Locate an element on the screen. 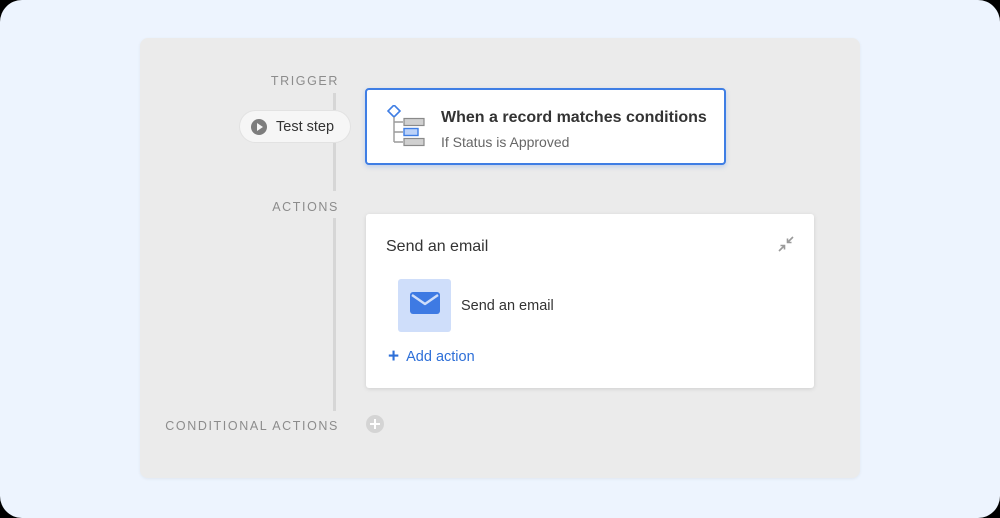 The image size is (1000, 518). timeline-line-trigger-bottom is located at coordinates (334, 167).